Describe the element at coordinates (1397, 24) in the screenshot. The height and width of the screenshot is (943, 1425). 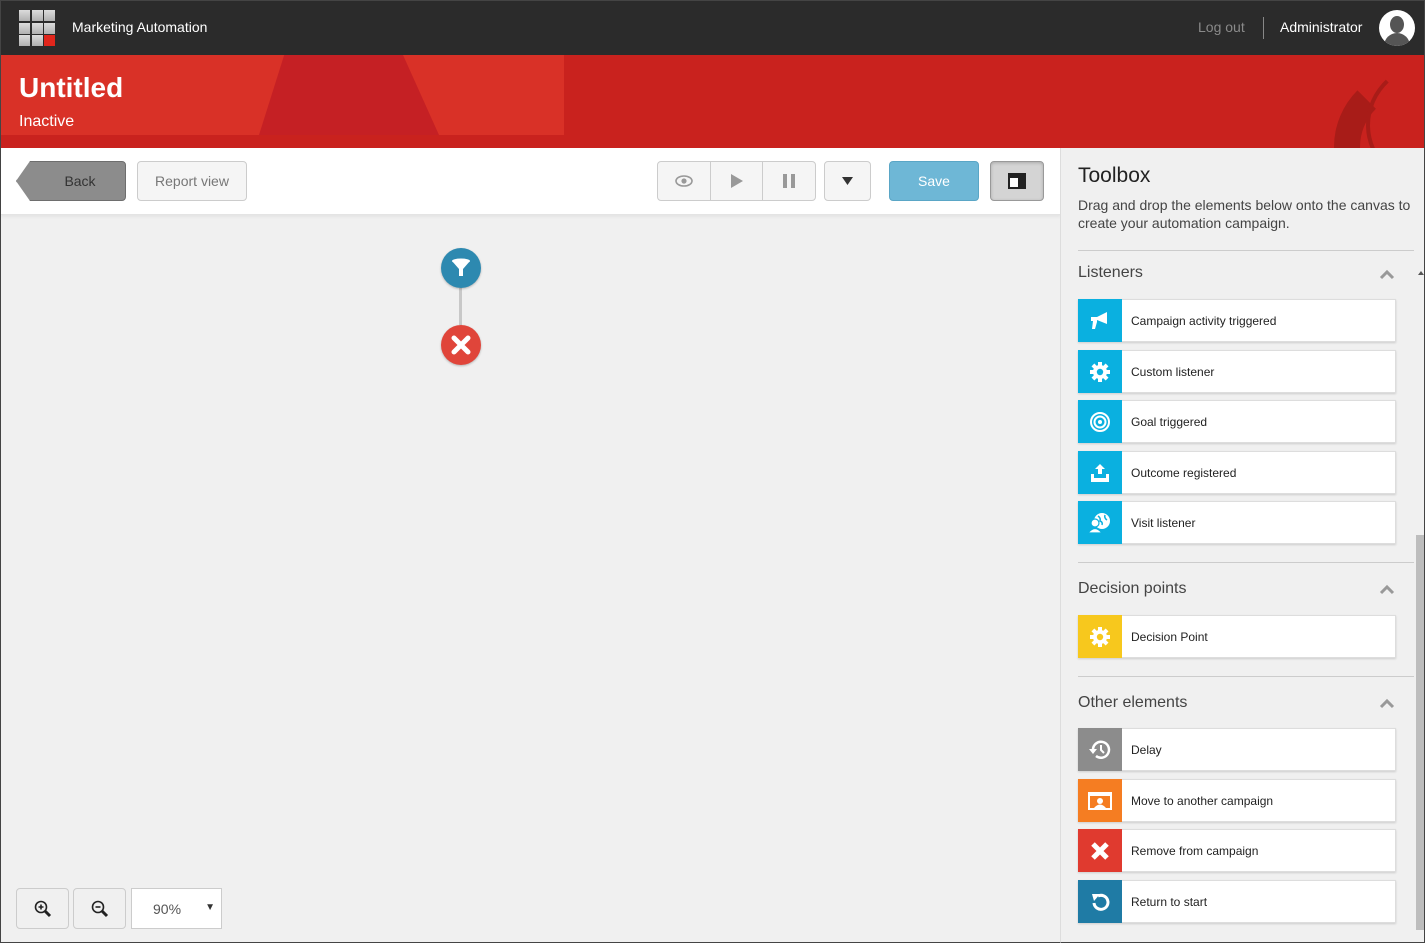
I see `avatar-head-icon` at that location.